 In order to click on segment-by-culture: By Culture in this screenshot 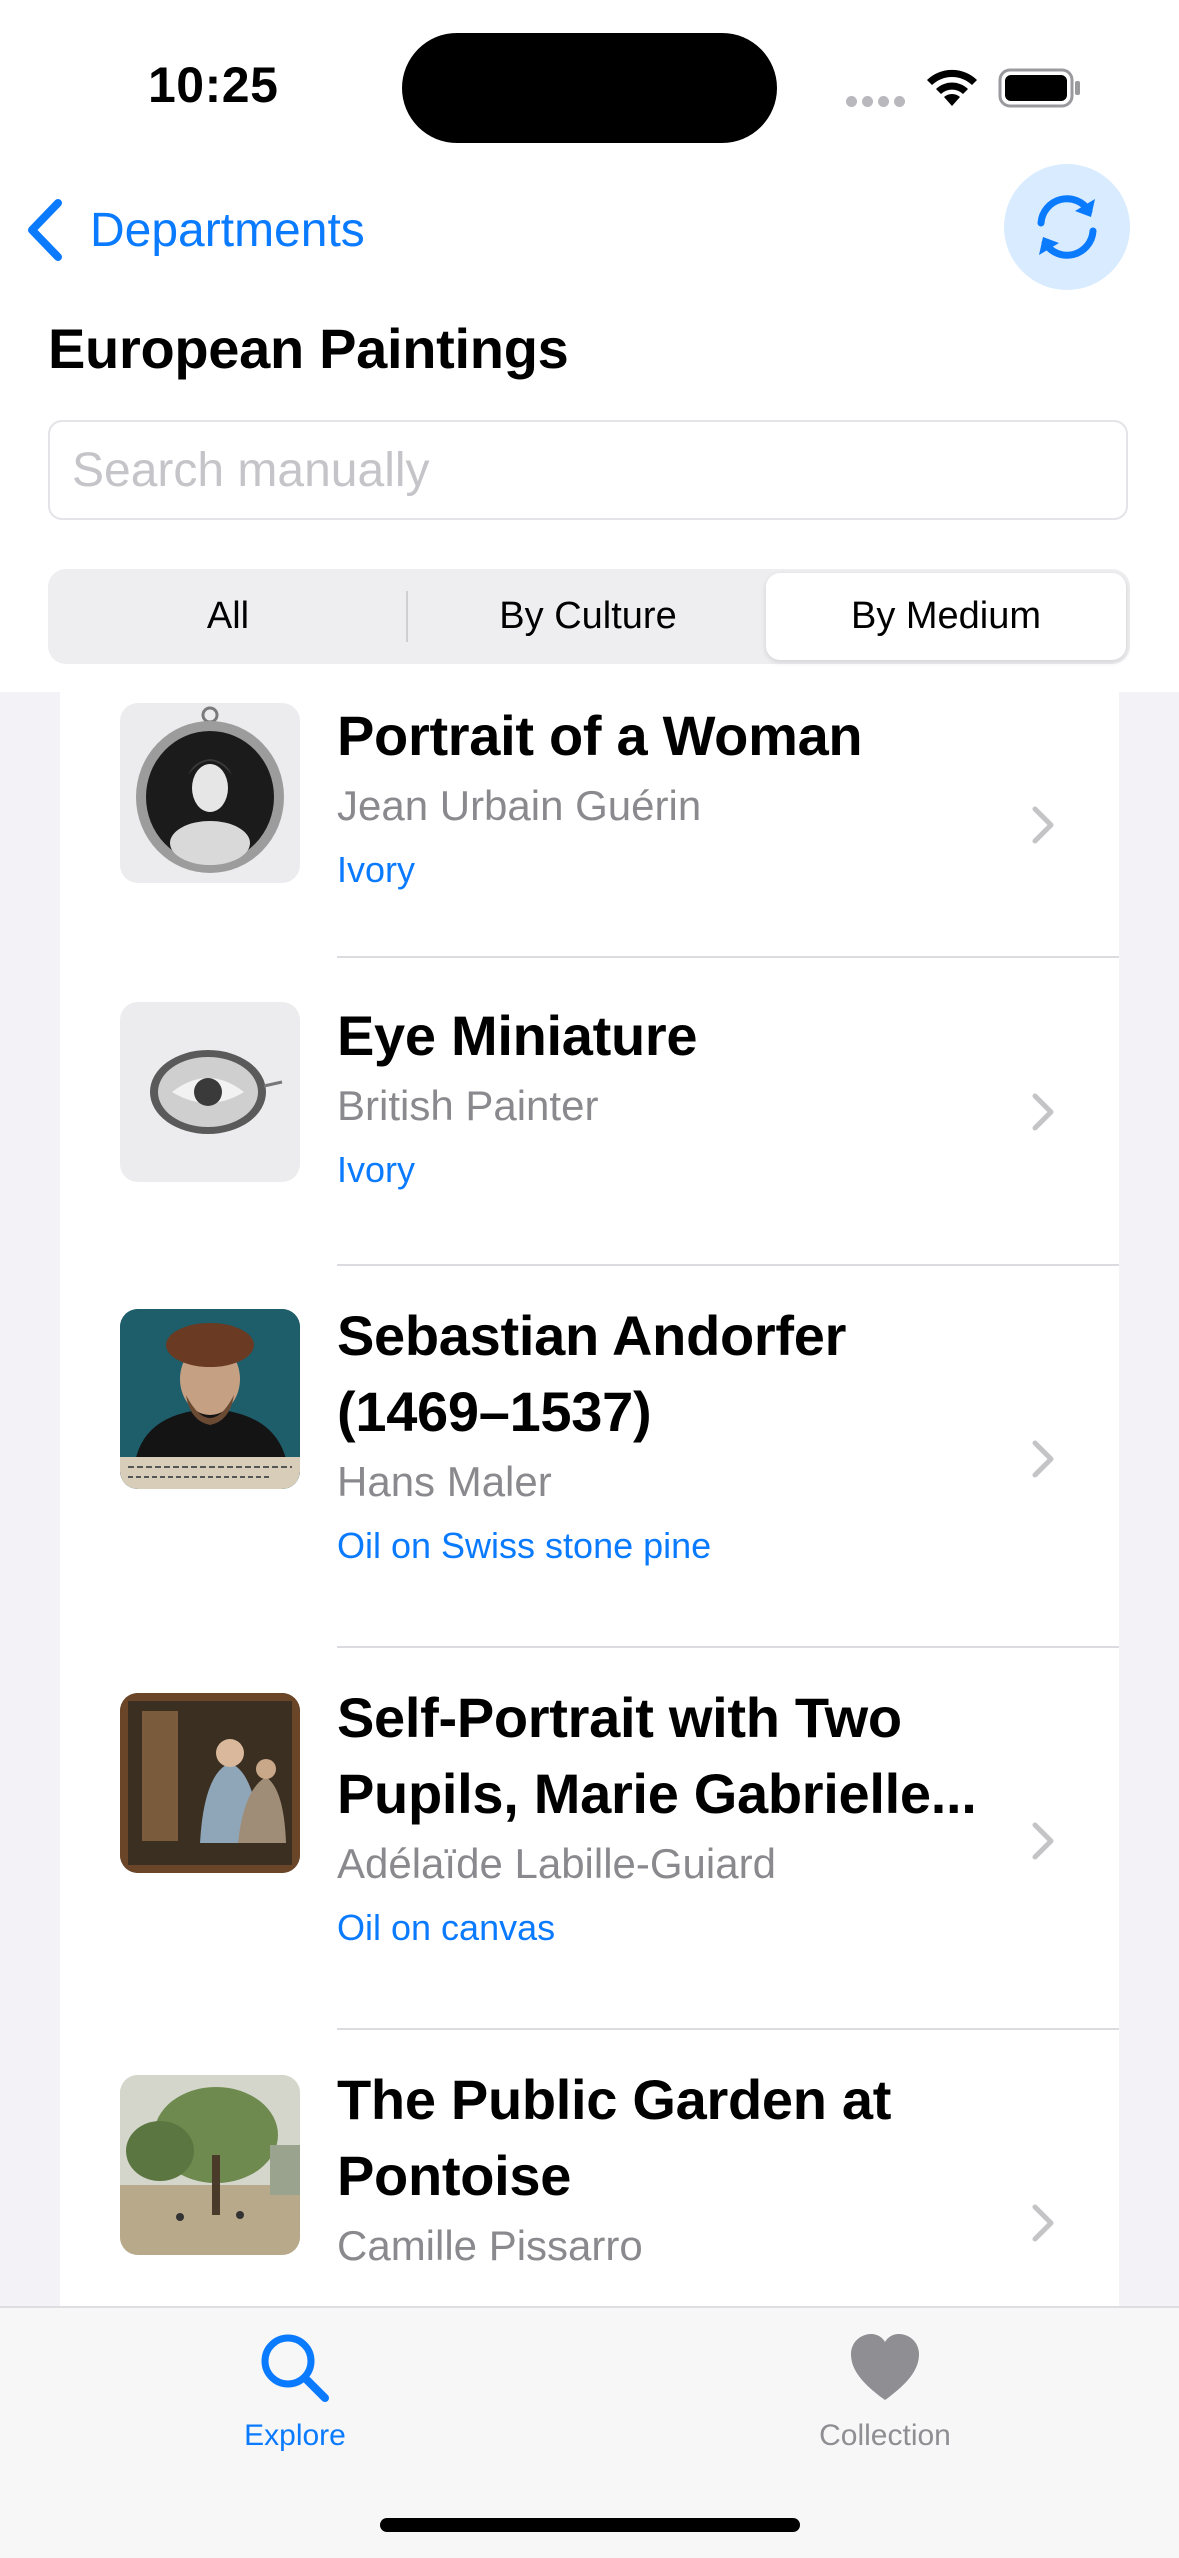, I will do `click(588, 616)`.